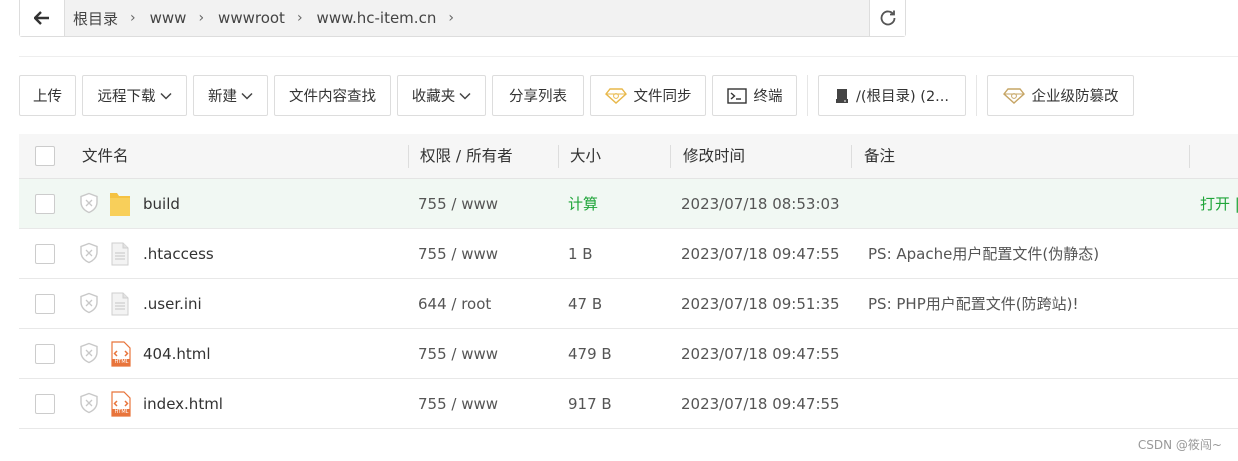  What do you see at coordinates (376, 18) in the screenshot?
I see `breadcrumb-label: www.hc-item.cn` at bounding box center [376, 18].